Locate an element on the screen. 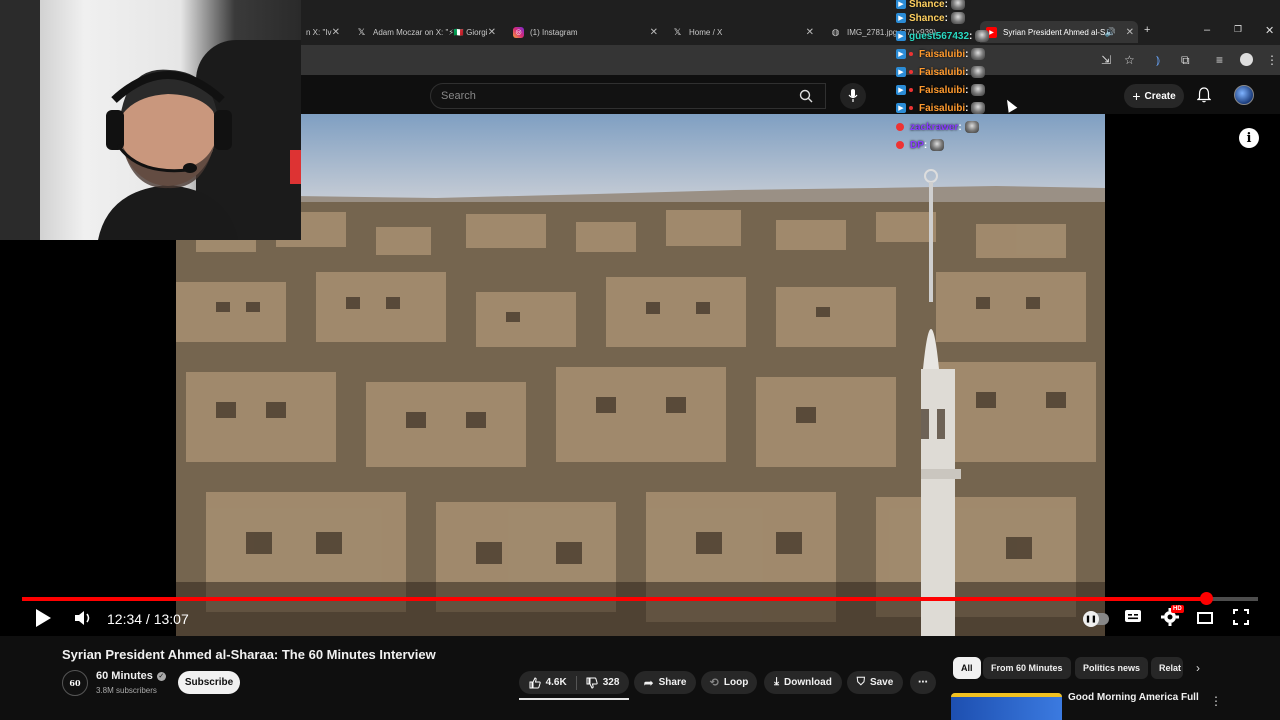  chat-message: ▶ Shance : is located at coordinates (930, 5).